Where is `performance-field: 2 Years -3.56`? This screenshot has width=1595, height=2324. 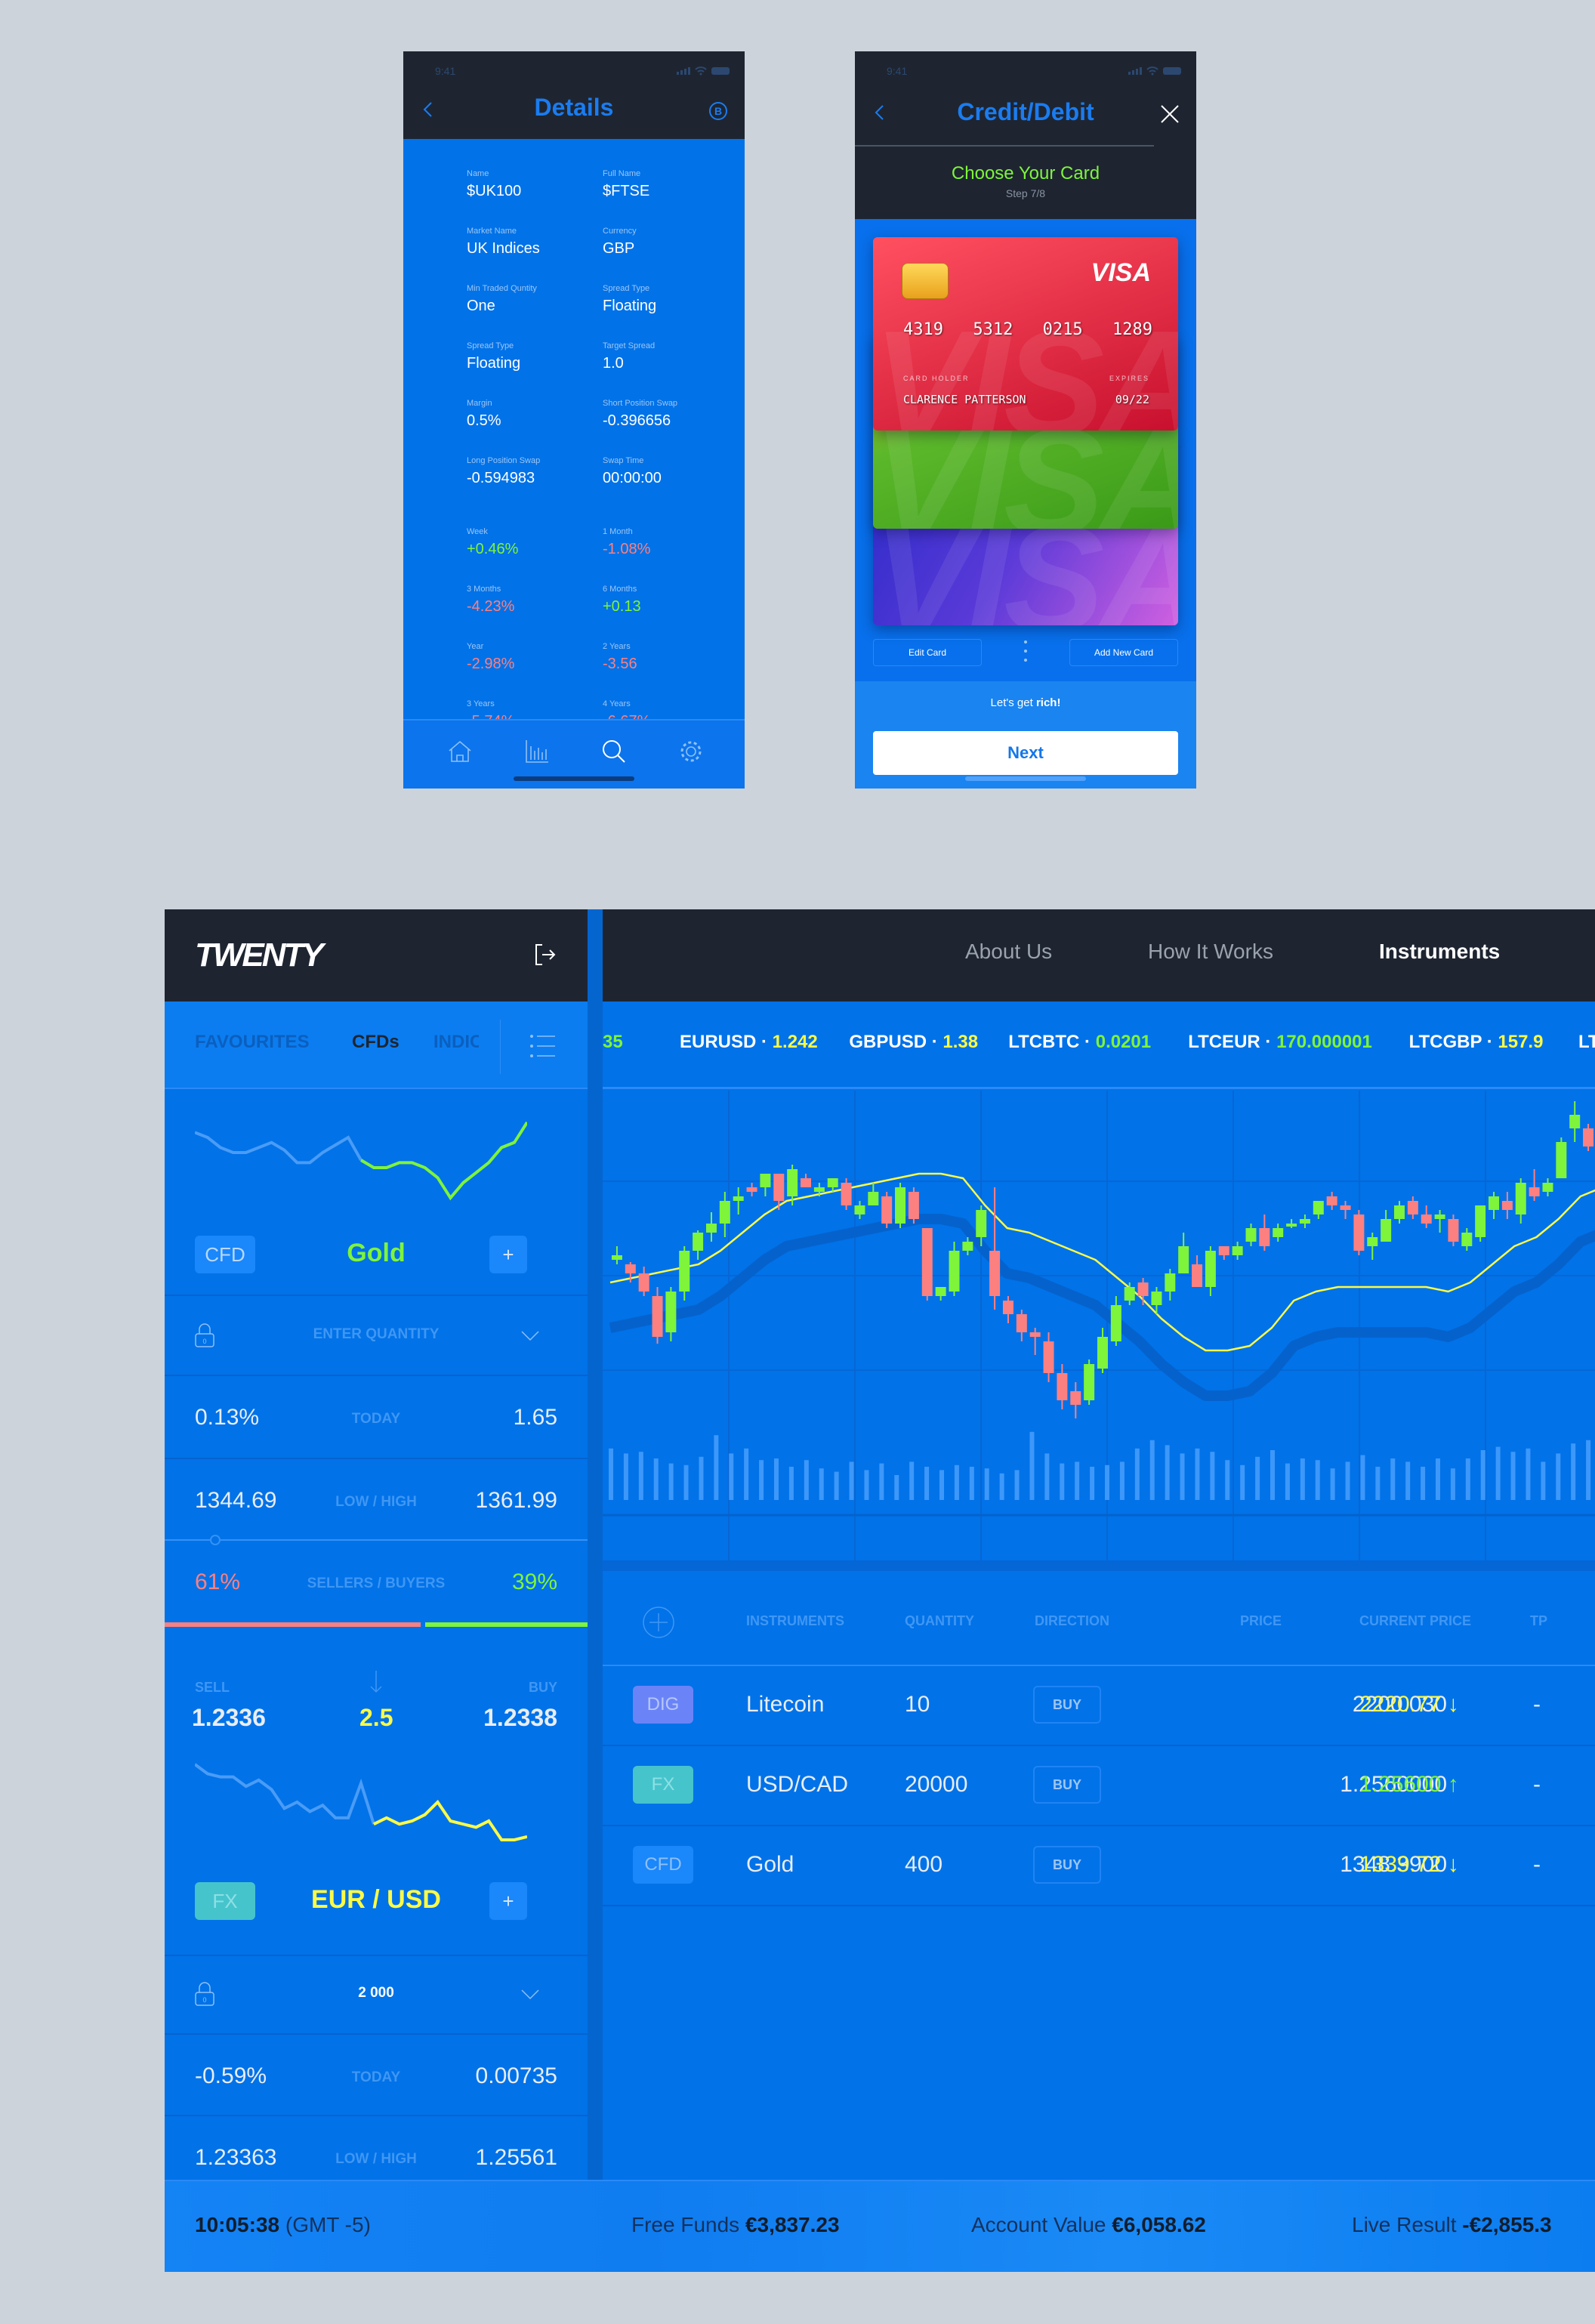
performance-field: 2 Years -3.56 is located at coordinates (667, 657).